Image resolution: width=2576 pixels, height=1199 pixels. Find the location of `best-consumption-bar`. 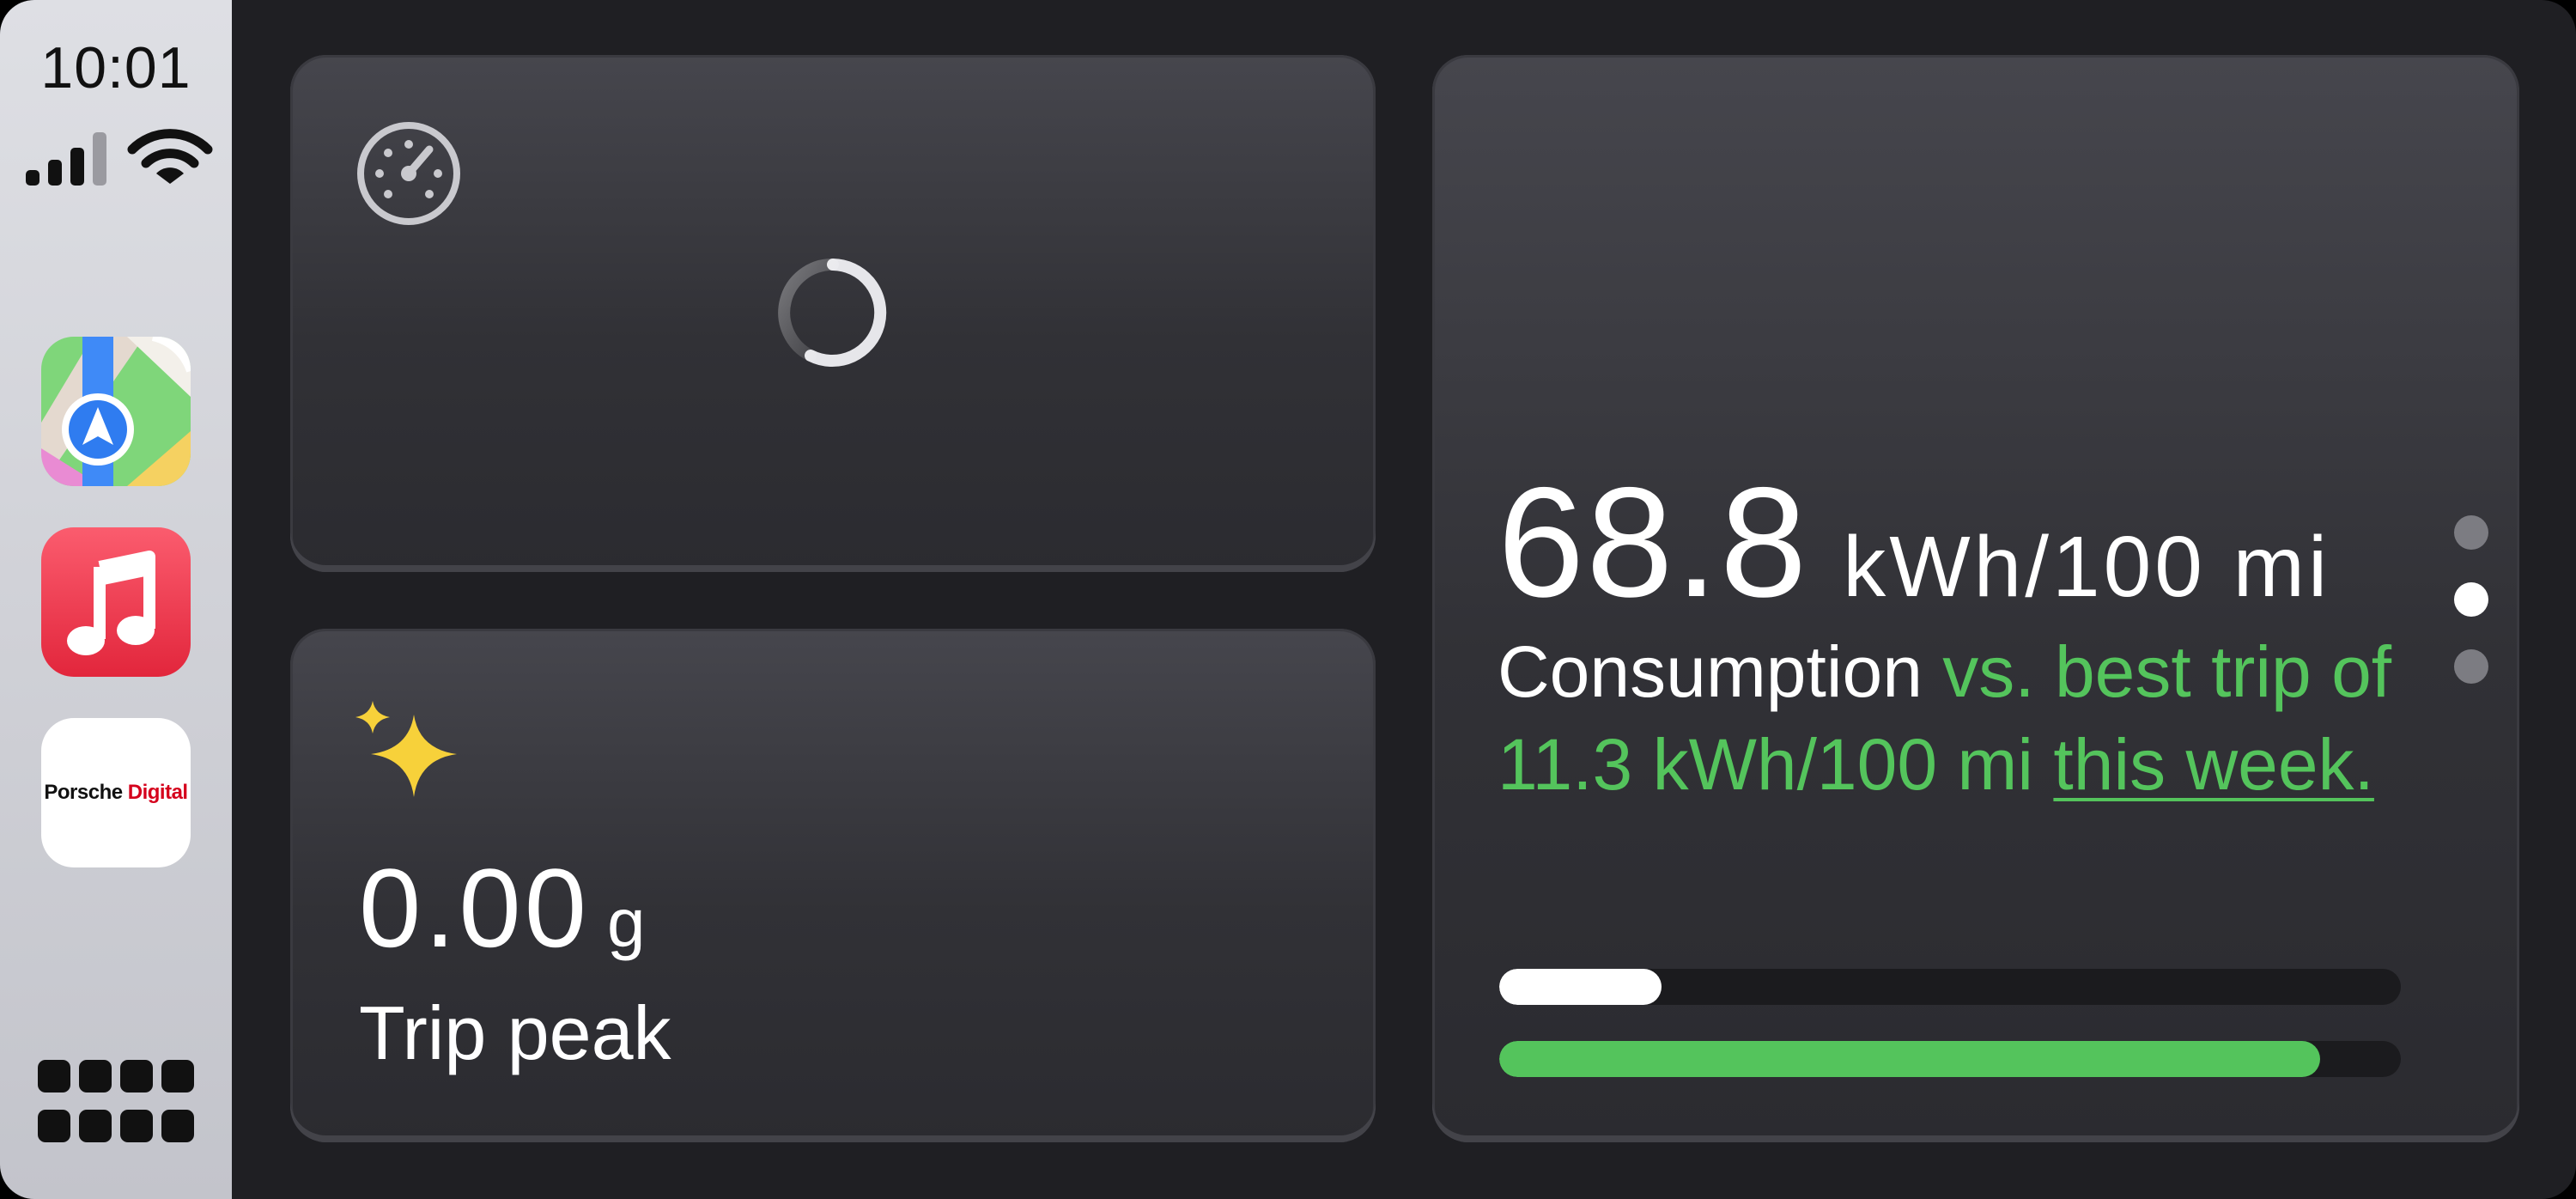

best-consumption-bar is located at coordinates (1950, 1059).